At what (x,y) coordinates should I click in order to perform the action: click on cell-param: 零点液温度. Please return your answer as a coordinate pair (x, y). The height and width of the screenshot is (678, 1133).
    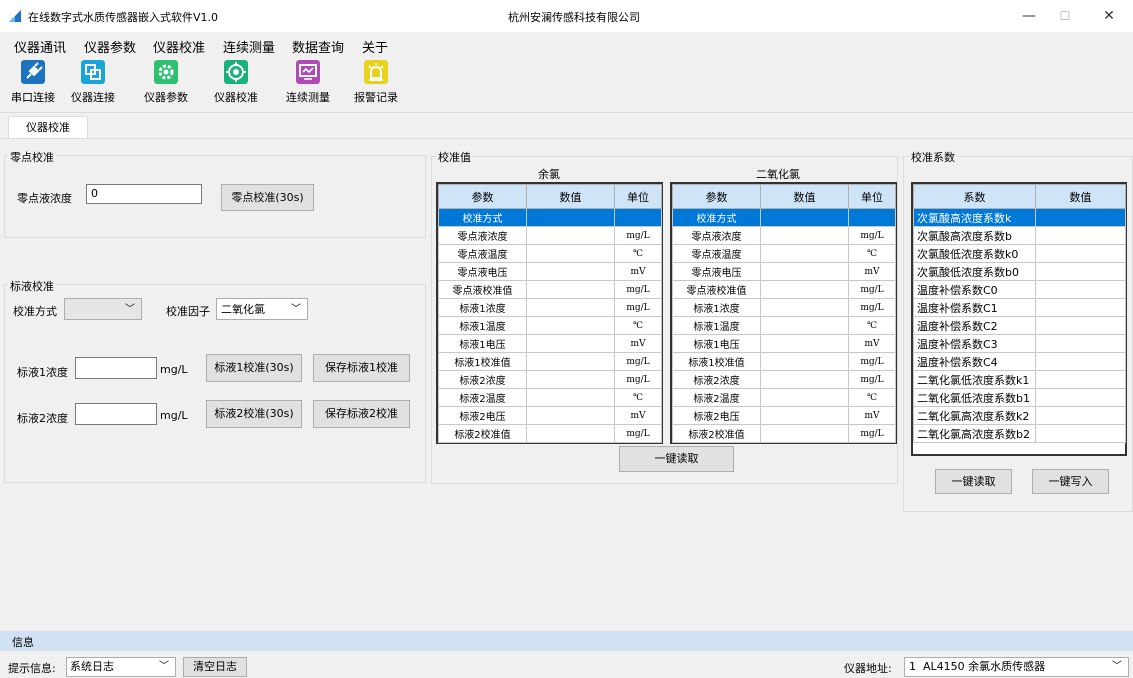
    Looking at the image, I should click on (482, 253).